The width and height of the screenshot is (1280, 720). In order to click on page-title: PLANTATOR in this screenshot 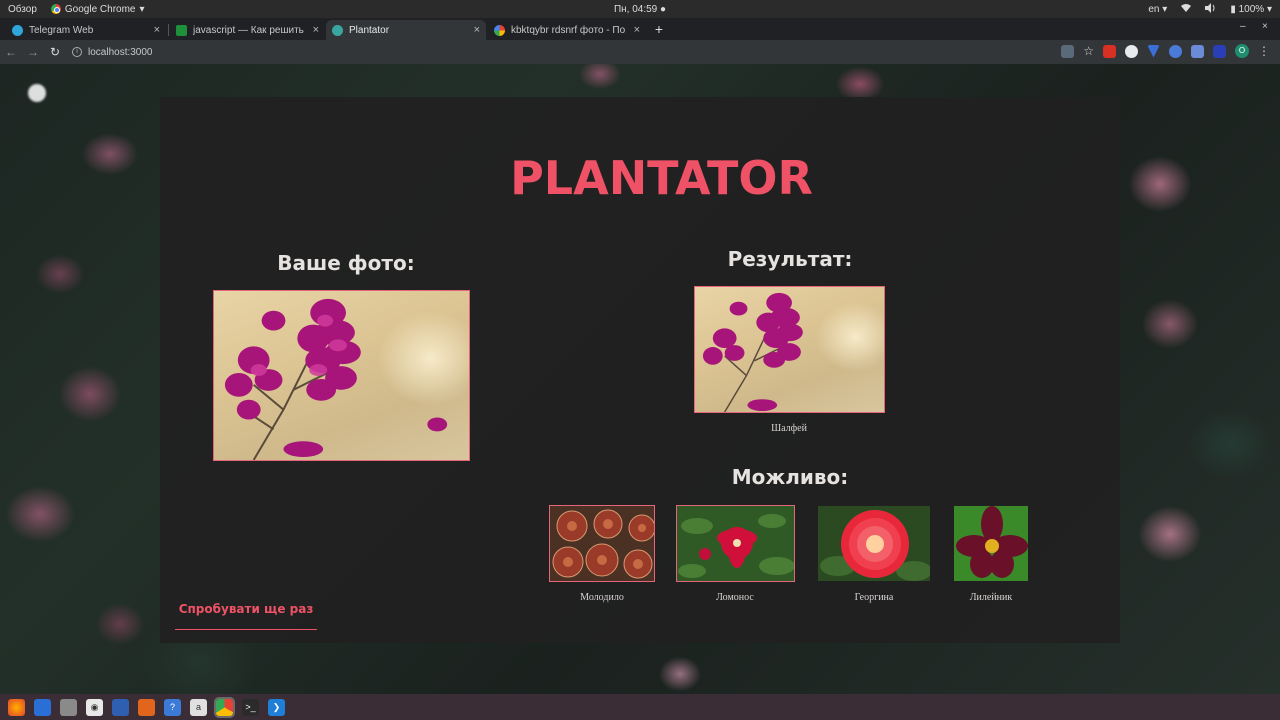, I will do `click(661, 178)`.